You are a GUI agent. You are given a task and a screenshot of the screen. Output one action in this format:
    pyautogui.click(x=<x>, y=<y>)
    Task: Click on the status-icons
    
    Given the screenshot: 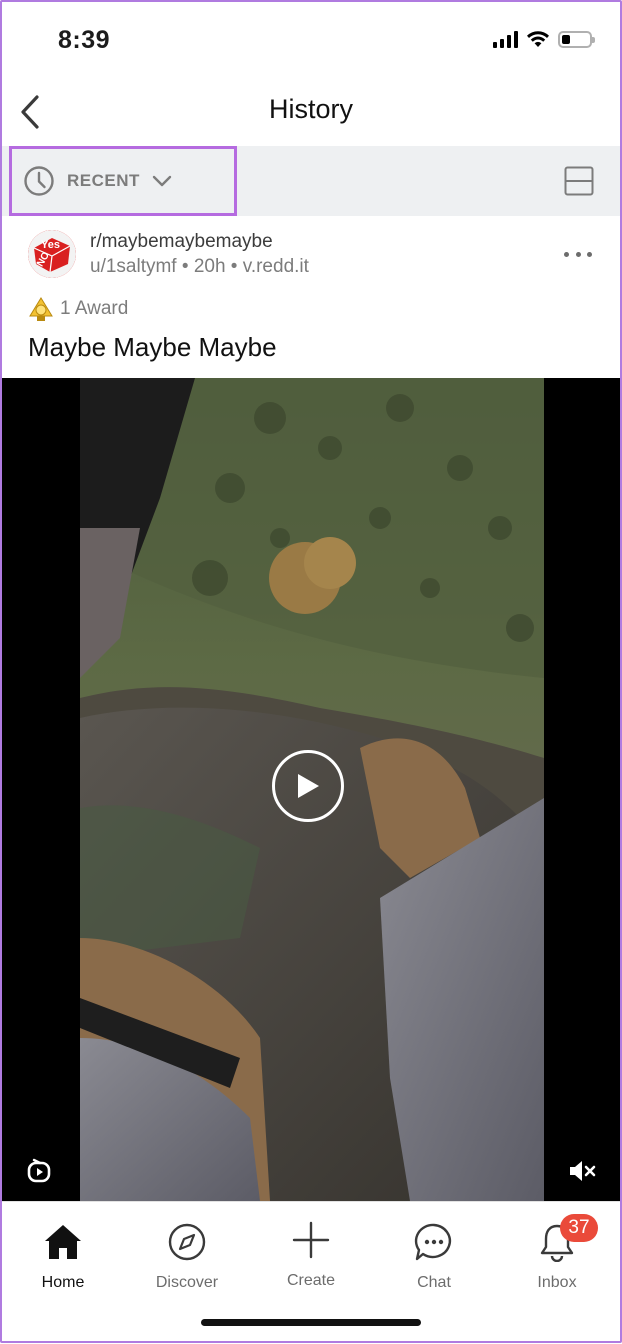 What is the action you would take?
    pyautogui.click(x=544, y=39)
    